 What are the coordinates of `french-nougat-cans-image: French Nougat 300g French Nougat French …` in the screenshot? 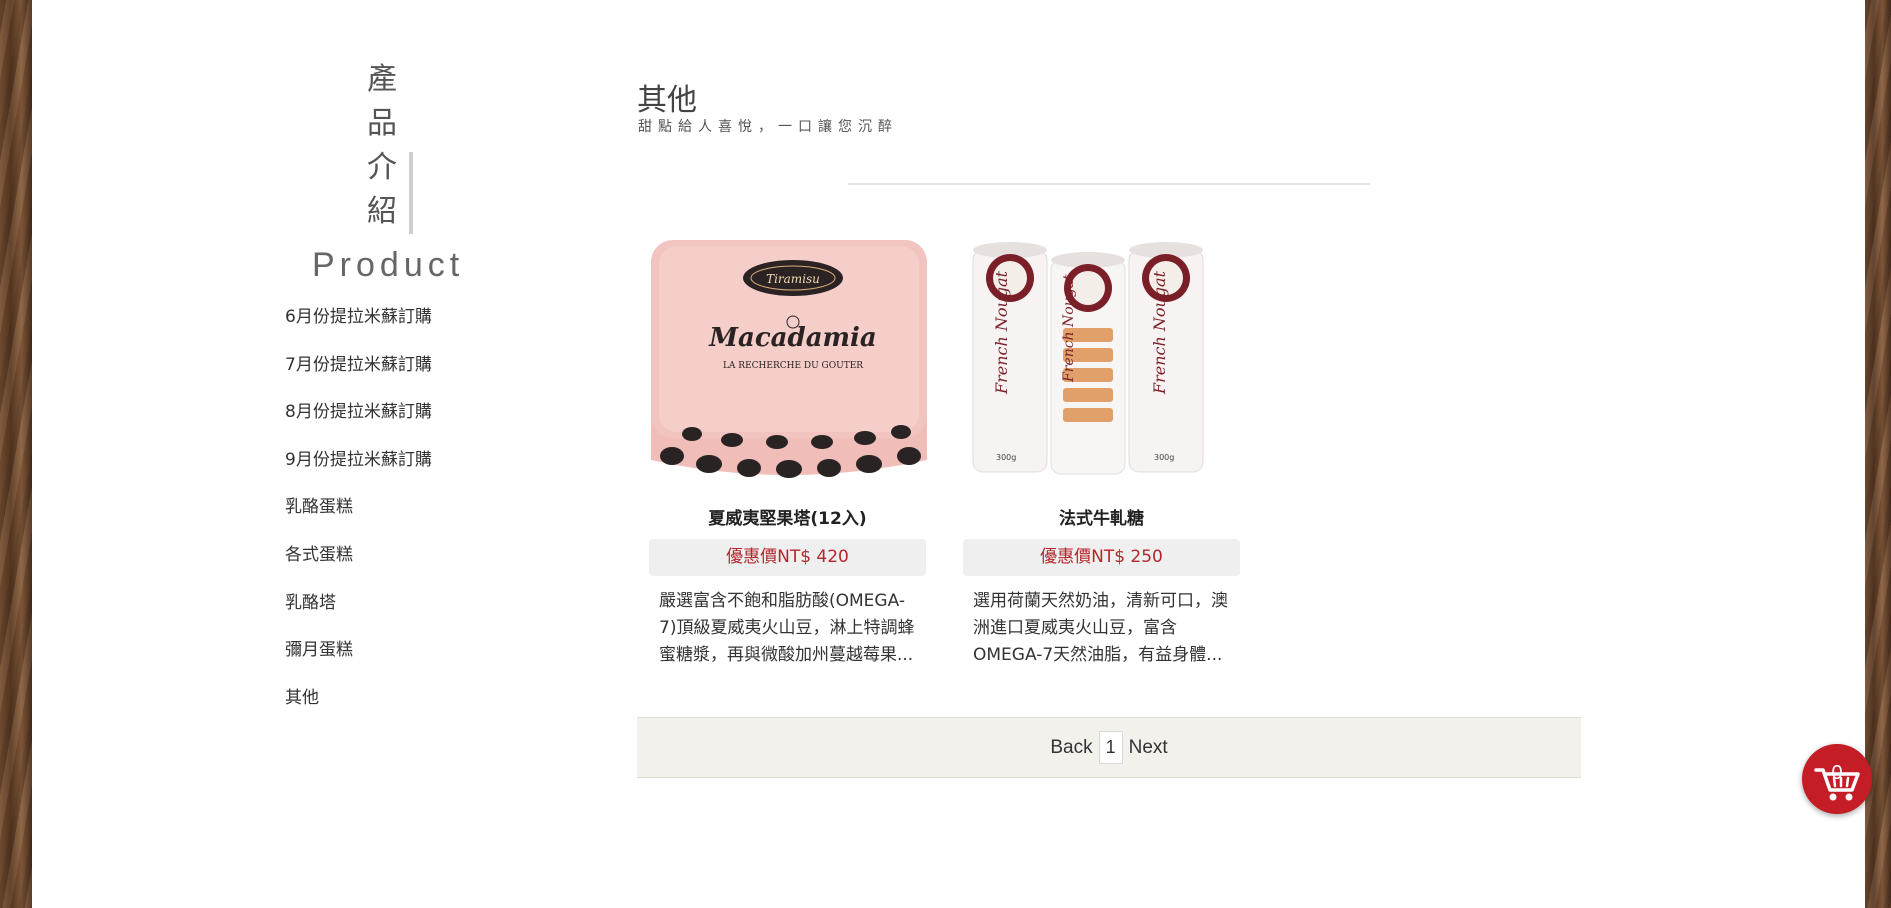 It's located at (1101, 356).